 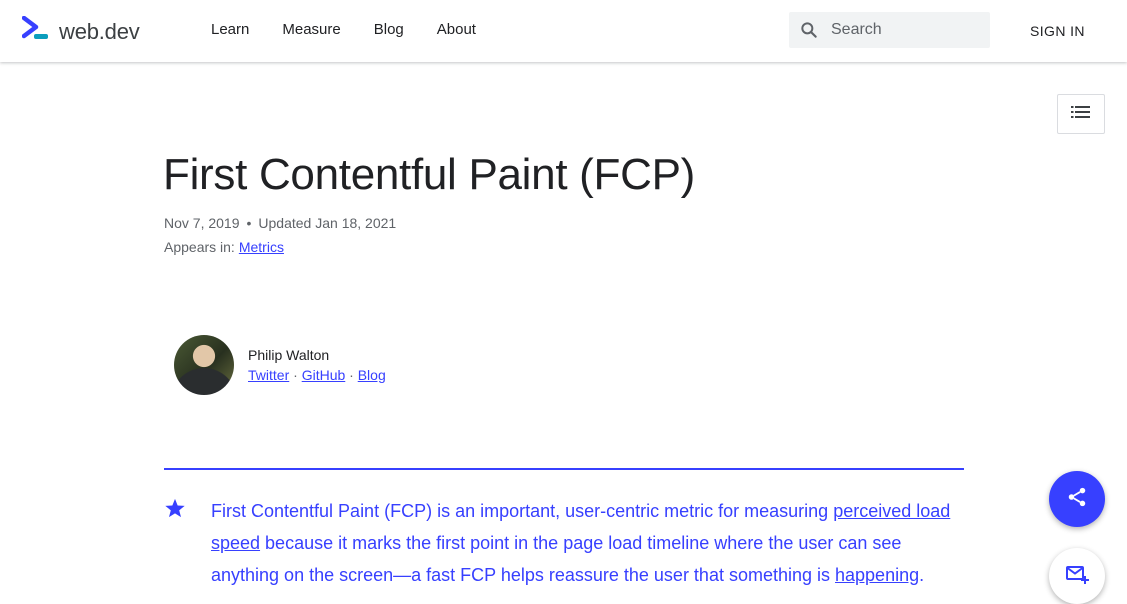 What do you see at coordinates (204, 365) in the screenshot?
I see `avatar` at bounding box center [204, 365].